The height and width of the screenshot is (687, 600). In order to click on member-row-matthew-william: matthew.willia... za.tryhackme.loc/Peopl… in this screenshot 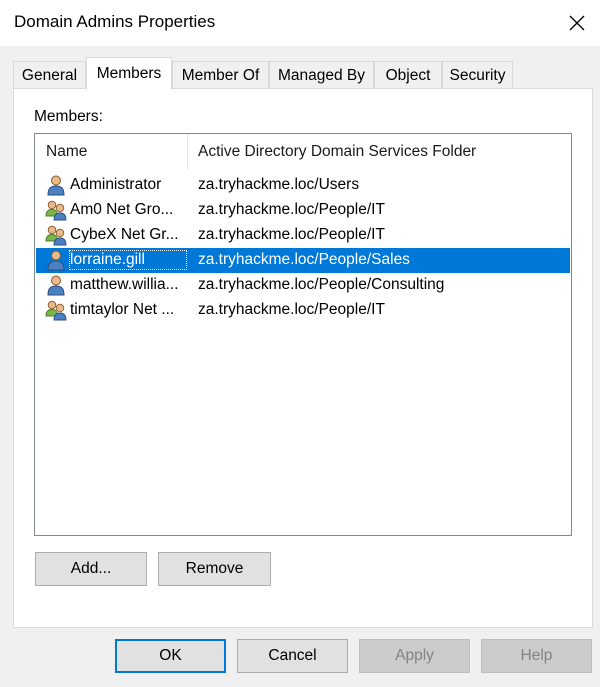, I will do `click(303, 285)`.